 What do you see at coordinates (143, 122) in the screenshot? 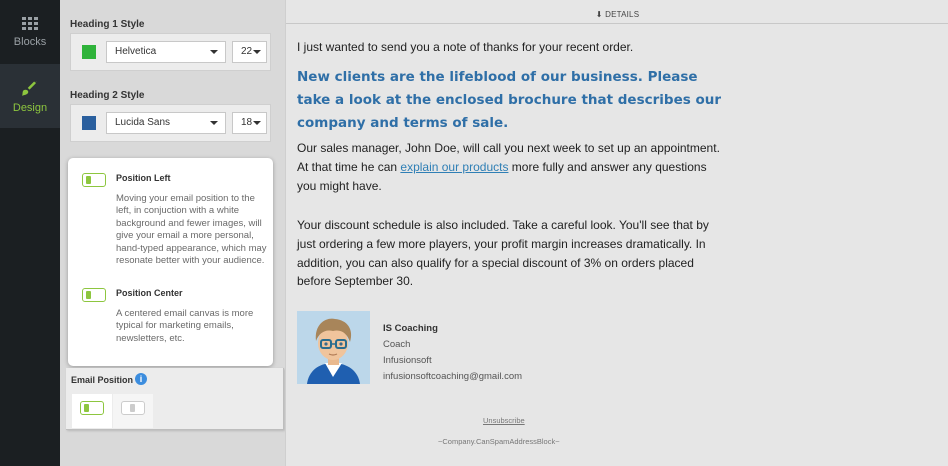
I see `heading2-font-value: Lucida Sans` at bounding box center [143, 122].